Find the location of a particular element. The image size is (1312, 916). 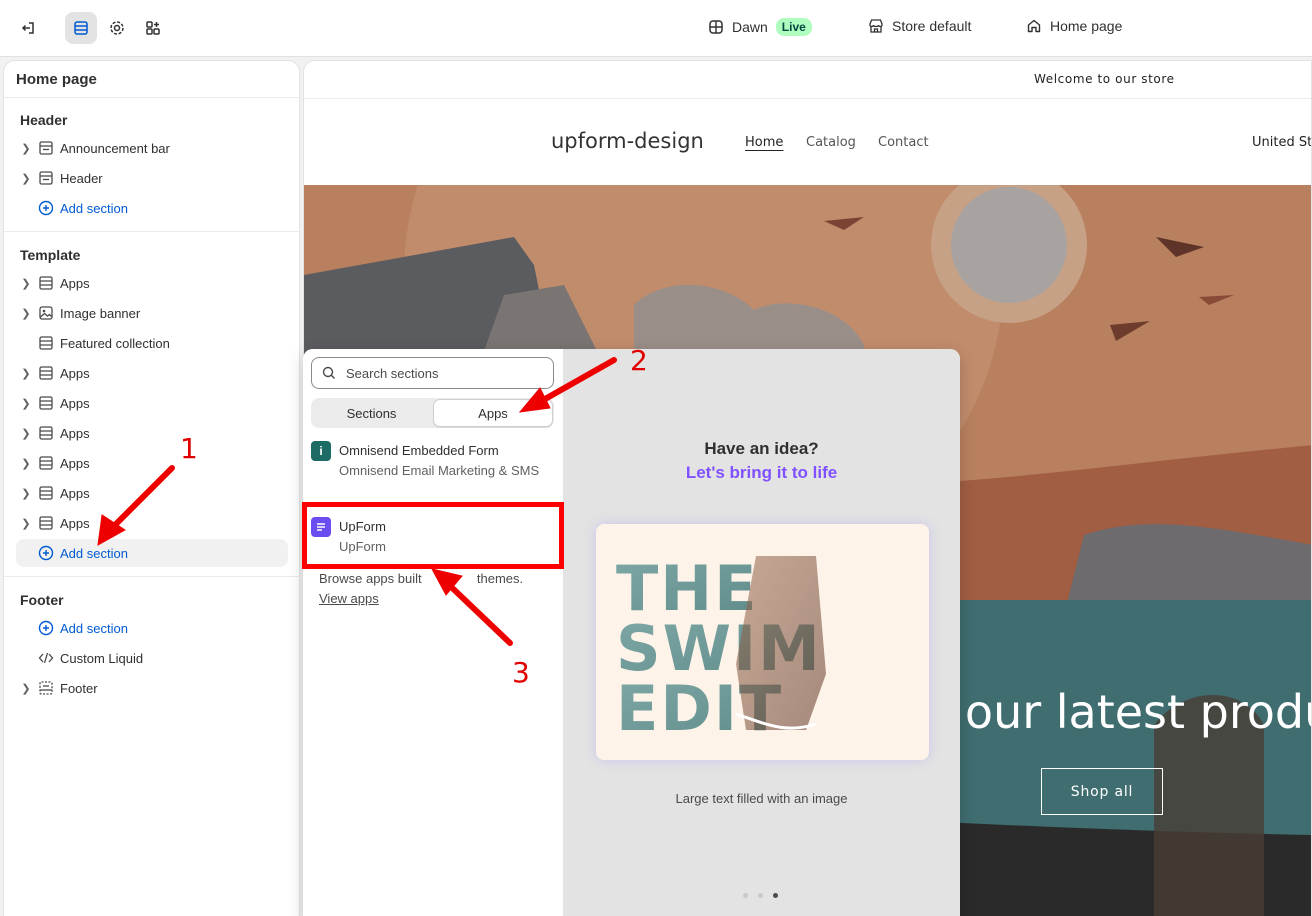

section-announcement-bar: ❯ Announcement bar is located at coordinates (152, 148).